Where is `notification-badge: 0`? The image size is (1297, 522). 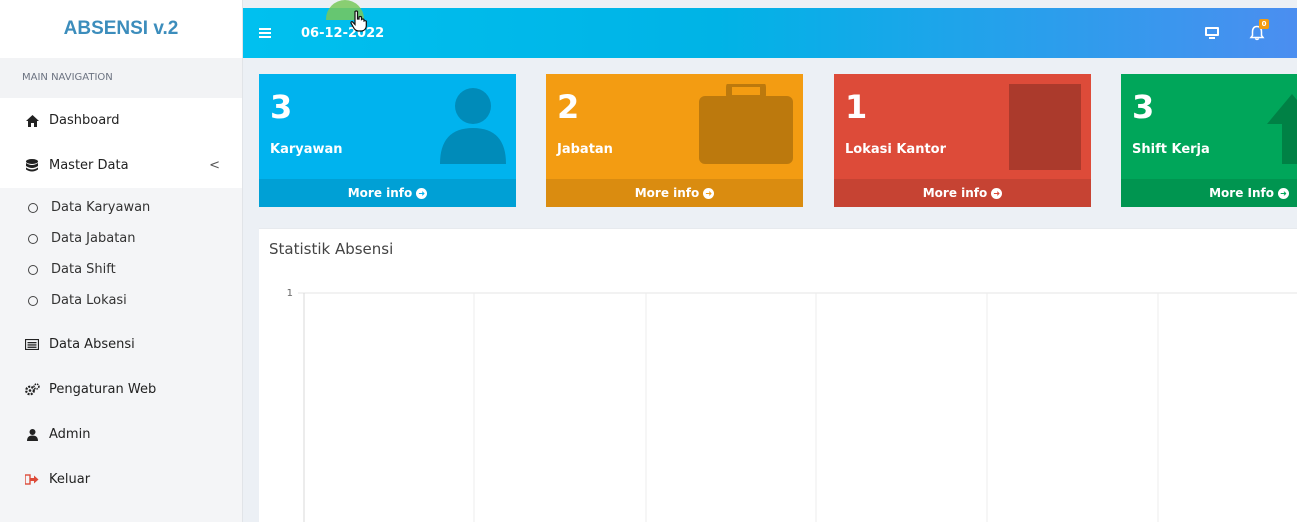
notification-badge: 0 is located at coordinates (1264, 24).